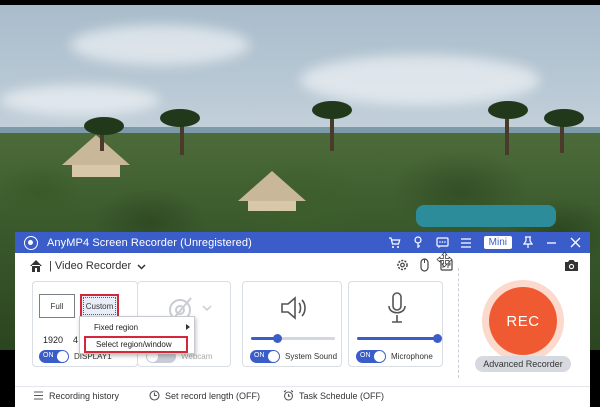 The image size is (600, 407). What do you see at coordinates (188, 327) in the screenshot?
I see `submenu-arrow-icon` at bounding box center [188, 327].